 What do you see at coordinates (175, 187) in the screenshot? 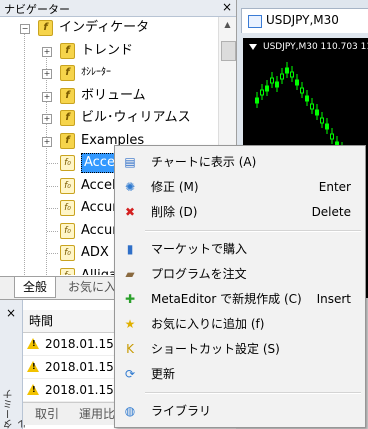
I see `menu-item-label: 修正 (M)` at bounding box center [175, 187].